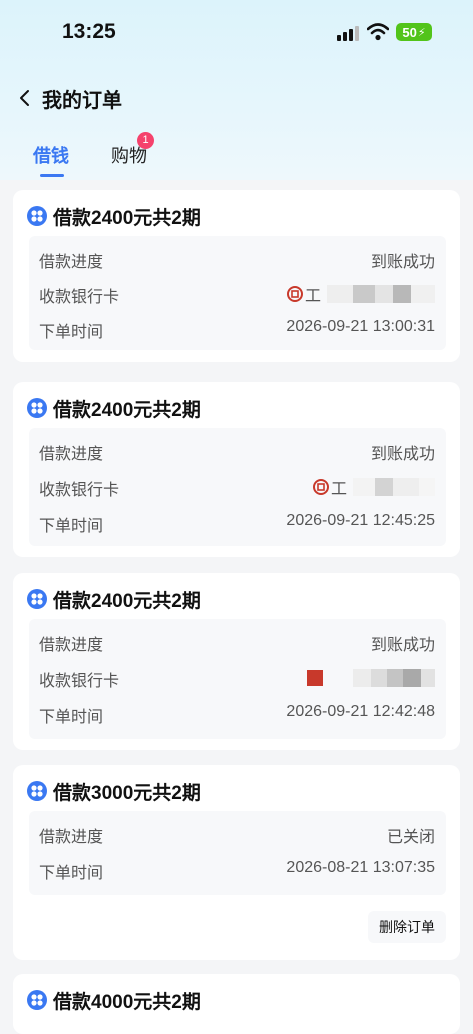 The image size is (473, 1034). Describe the element at coordinates (52, 175) in the screenshot. I see `tab-active-indicator` at that location.